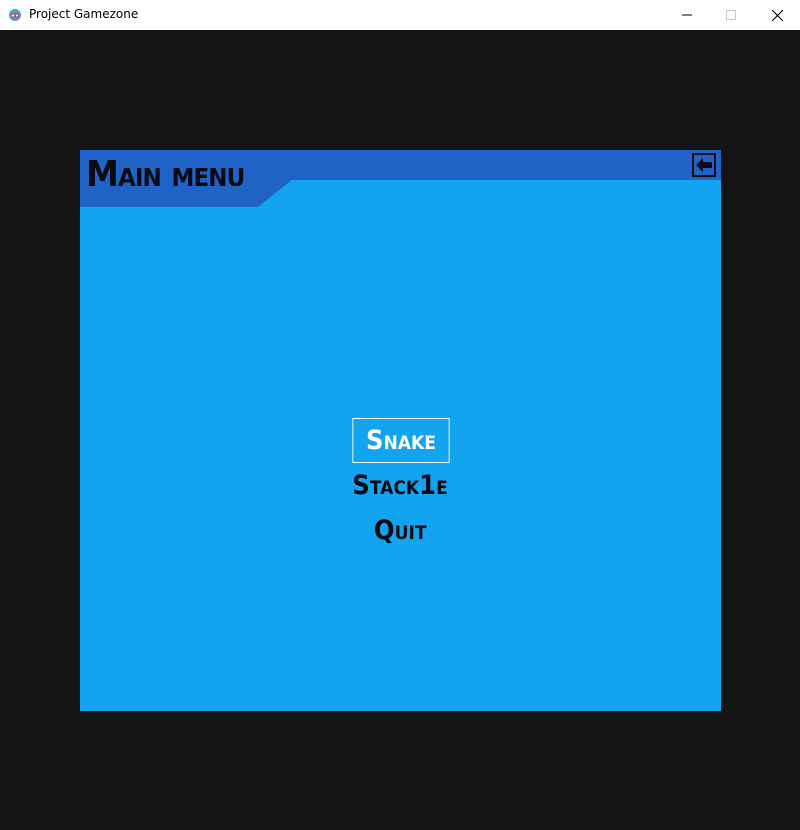 The image size is (800, 830). I want to click on minimize-button, so click(687, 15).